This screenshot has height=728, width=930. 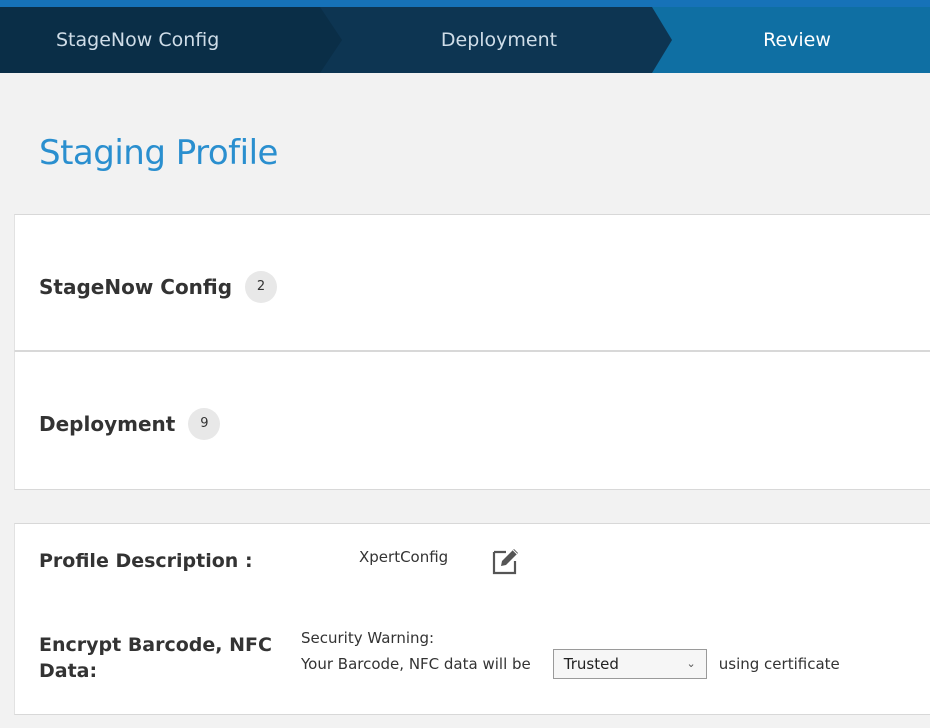 I want to click on warning-text: Your Barcode, NFC data will be, so click(x=416, y=664).